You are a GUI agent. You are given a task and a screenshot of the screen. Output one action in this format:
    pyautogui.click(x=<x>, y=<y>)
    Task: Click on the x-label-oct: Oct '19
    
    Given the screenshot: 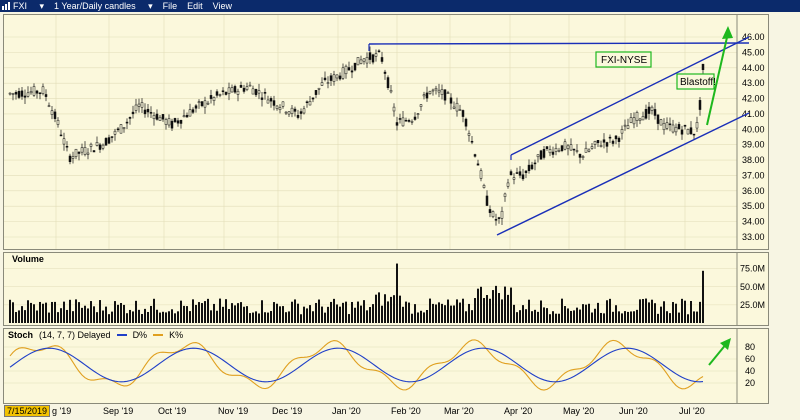 What is the action you would take?
    pyautogui.click(x=172, y=411)
    